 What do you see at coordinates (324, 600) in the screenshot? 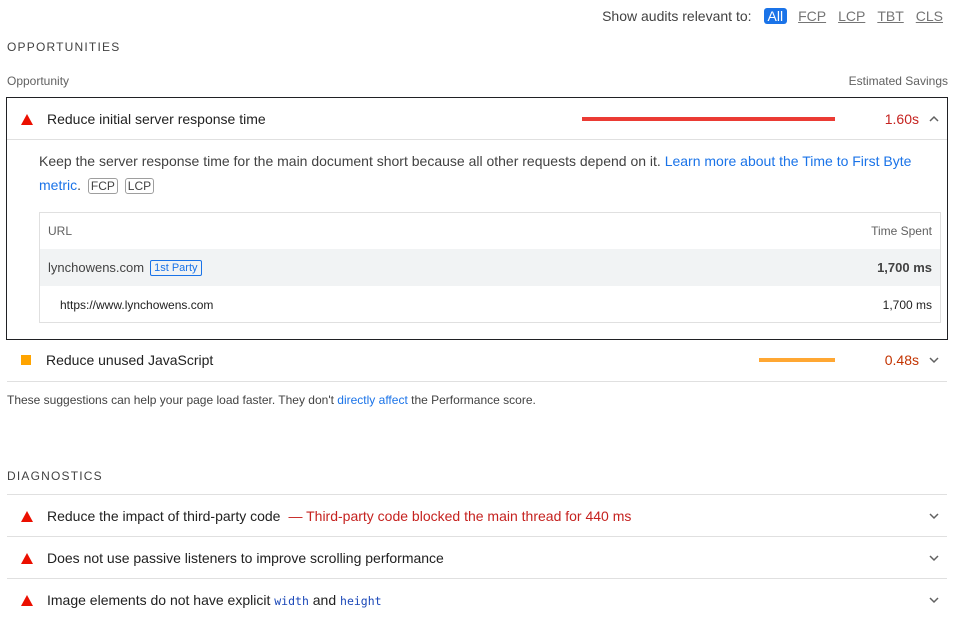
I see `title-text-mid: and` at bounding box center [324, 600].